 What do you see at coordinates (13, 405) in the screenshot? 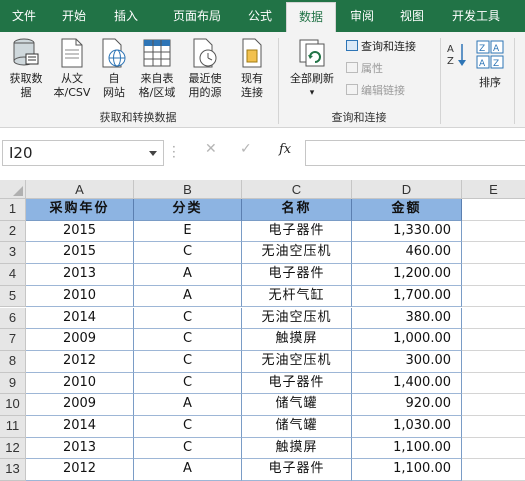
I see `row-header: 10` at bounding box center [13, 405].